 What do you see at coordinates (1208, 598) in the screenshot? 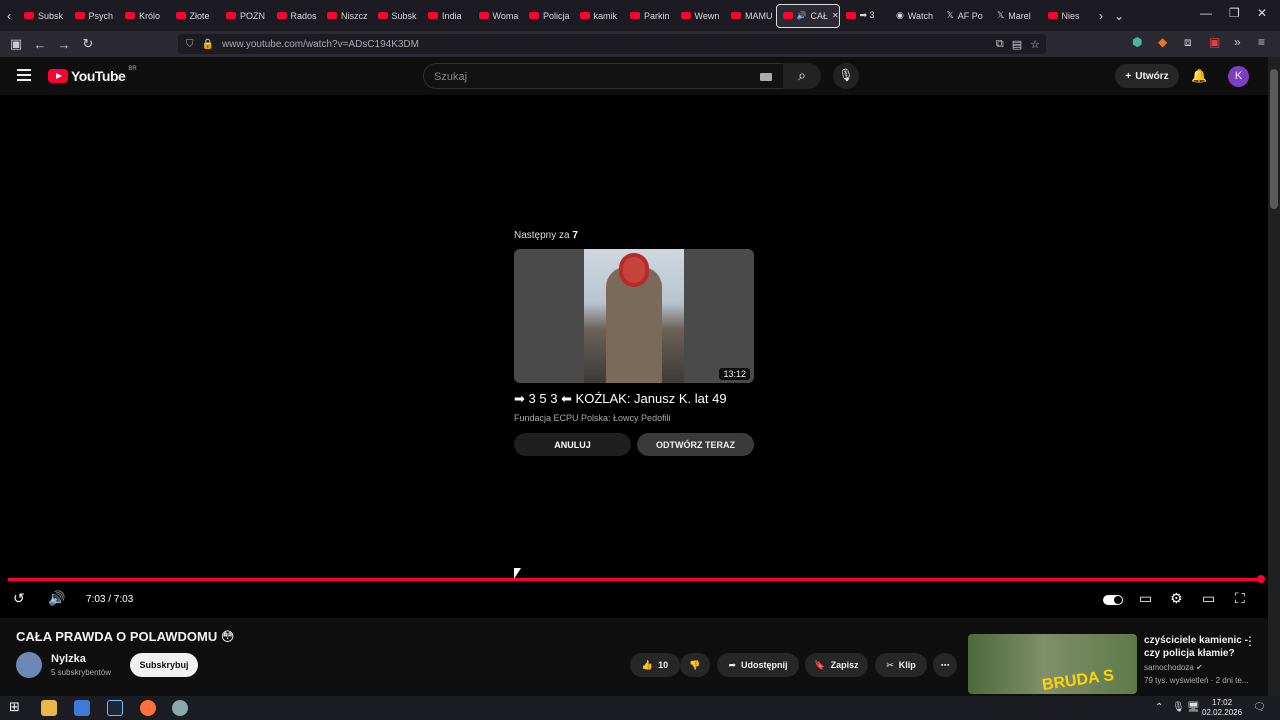
I see `theater-mode-icon: ▭` at bounding box center [1208, 598].